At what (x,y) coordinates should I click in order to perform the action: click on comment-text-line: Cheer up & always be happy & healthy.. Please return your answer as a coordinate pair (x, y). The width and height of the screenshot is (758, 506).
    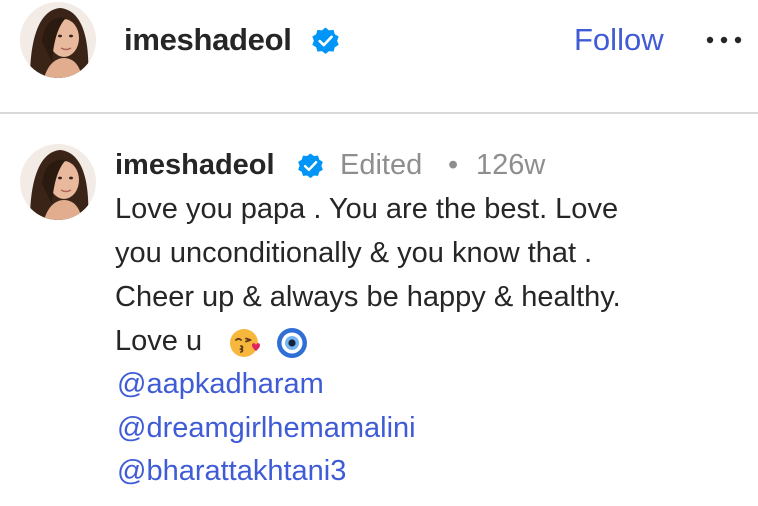
    Looking at the image, I should click on (368, 297).